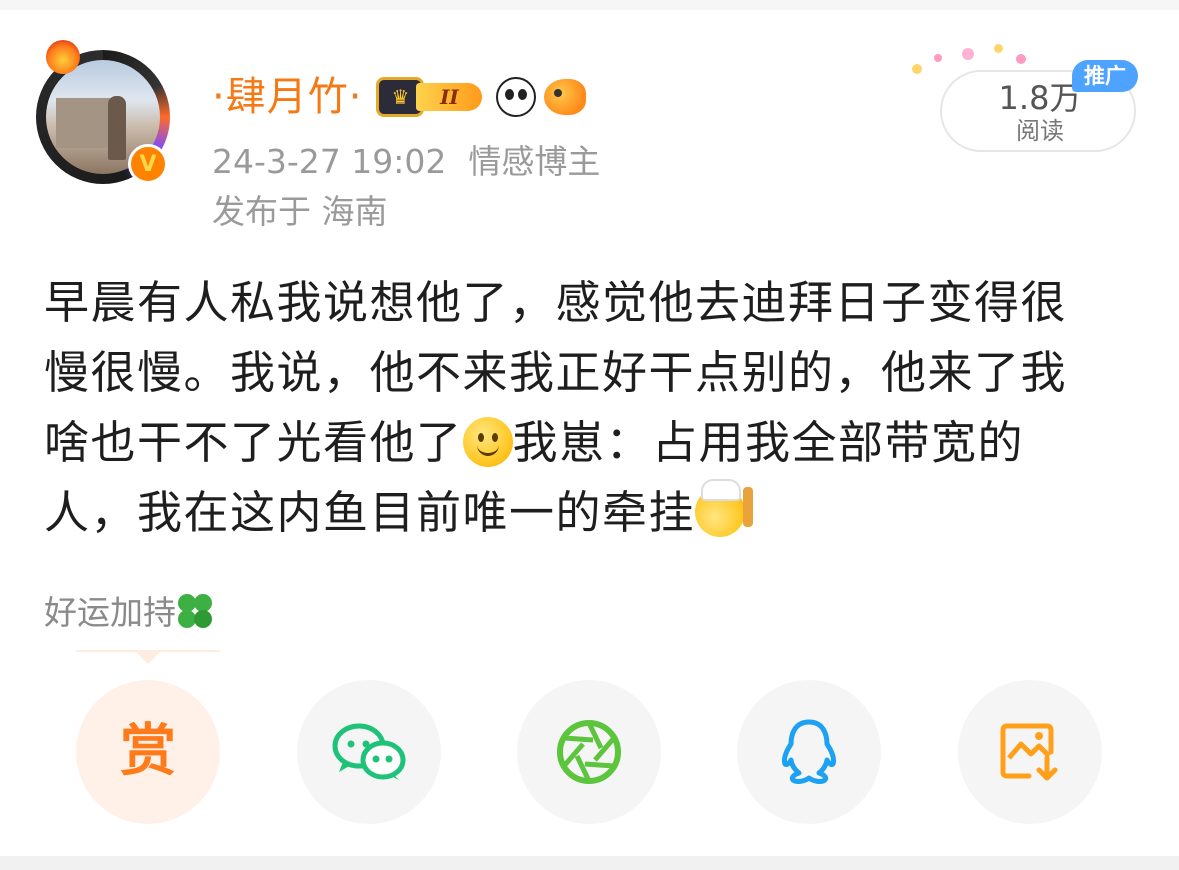 Image resolution: width=1179 pixels, height=870 pixels. I want to click on post-text-line: 啥也干不了光看他了 我崽：占用我全部带宽的, so click(589, 443).